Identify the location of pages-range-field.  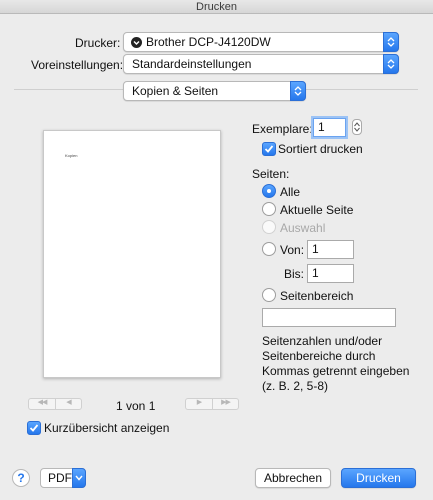
(329, 317).